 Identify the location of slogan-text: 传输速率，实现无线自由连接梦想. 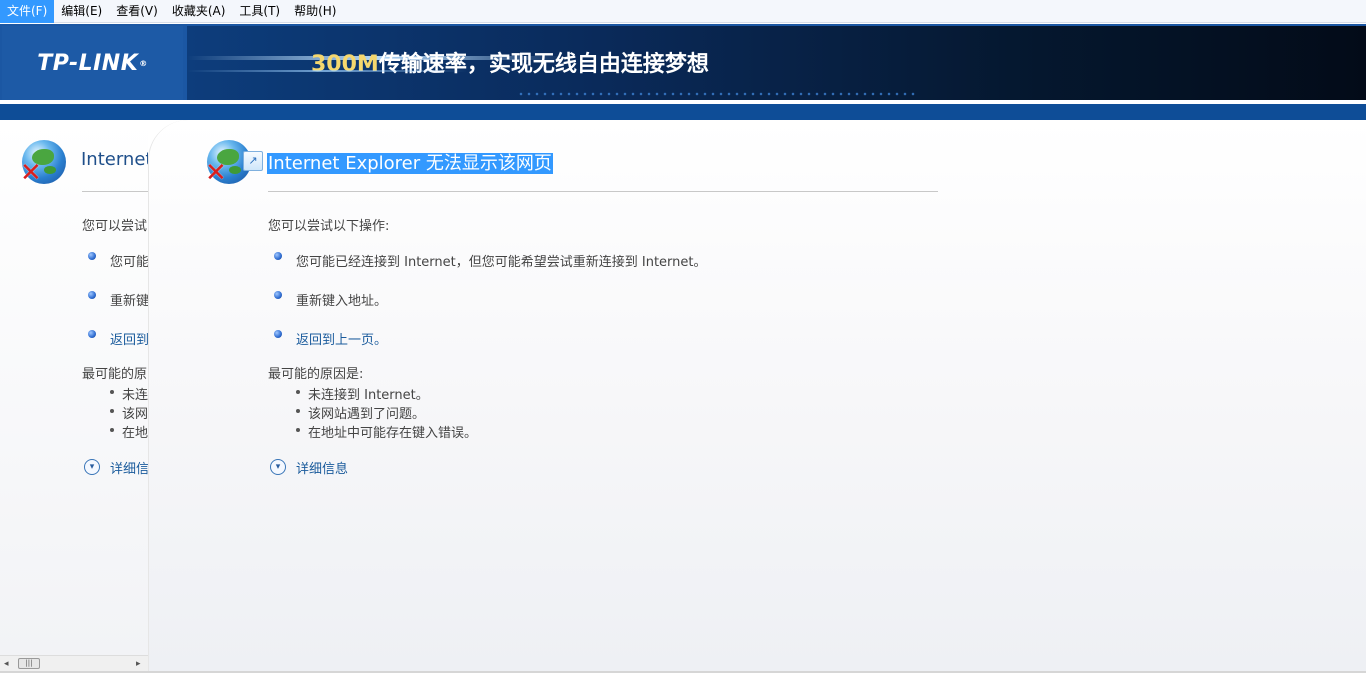
(543, 64).